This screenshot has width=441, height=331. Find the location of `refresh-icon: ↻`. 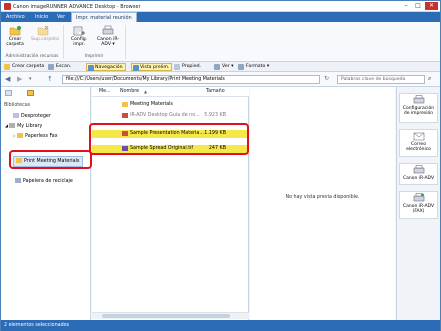

refresh-icon: ↻ is located at coordinates (326, 79).